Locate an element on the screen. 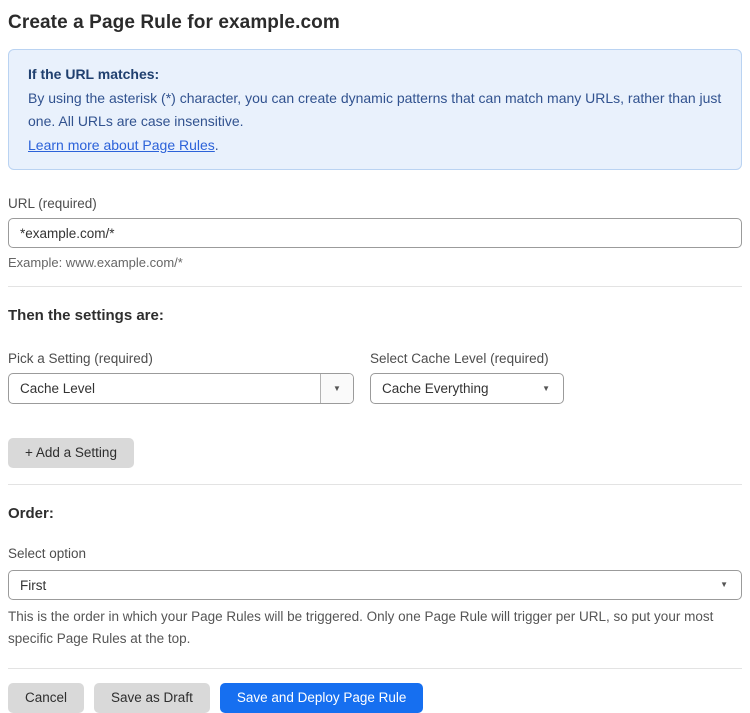  link-period: . is located at coordinates (216, 144).